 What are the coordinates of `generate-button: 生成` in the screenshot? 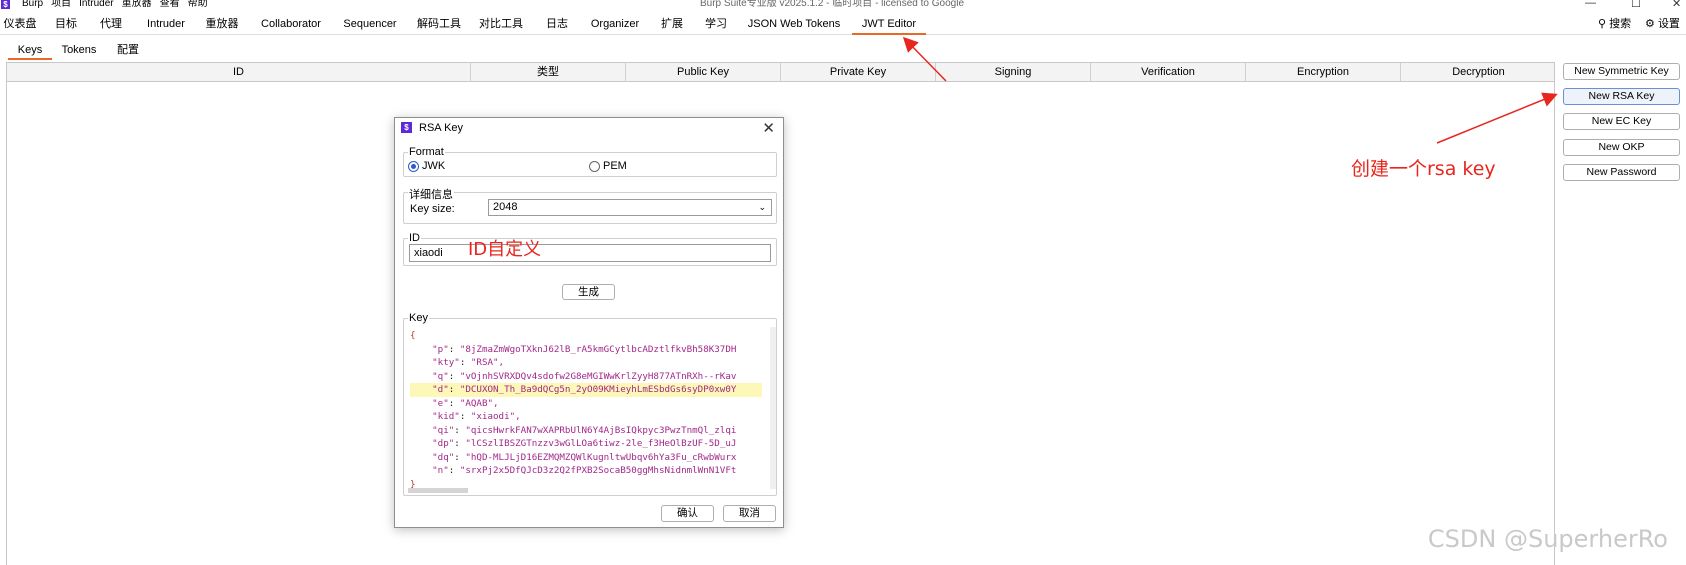 It's located at (588, 292).